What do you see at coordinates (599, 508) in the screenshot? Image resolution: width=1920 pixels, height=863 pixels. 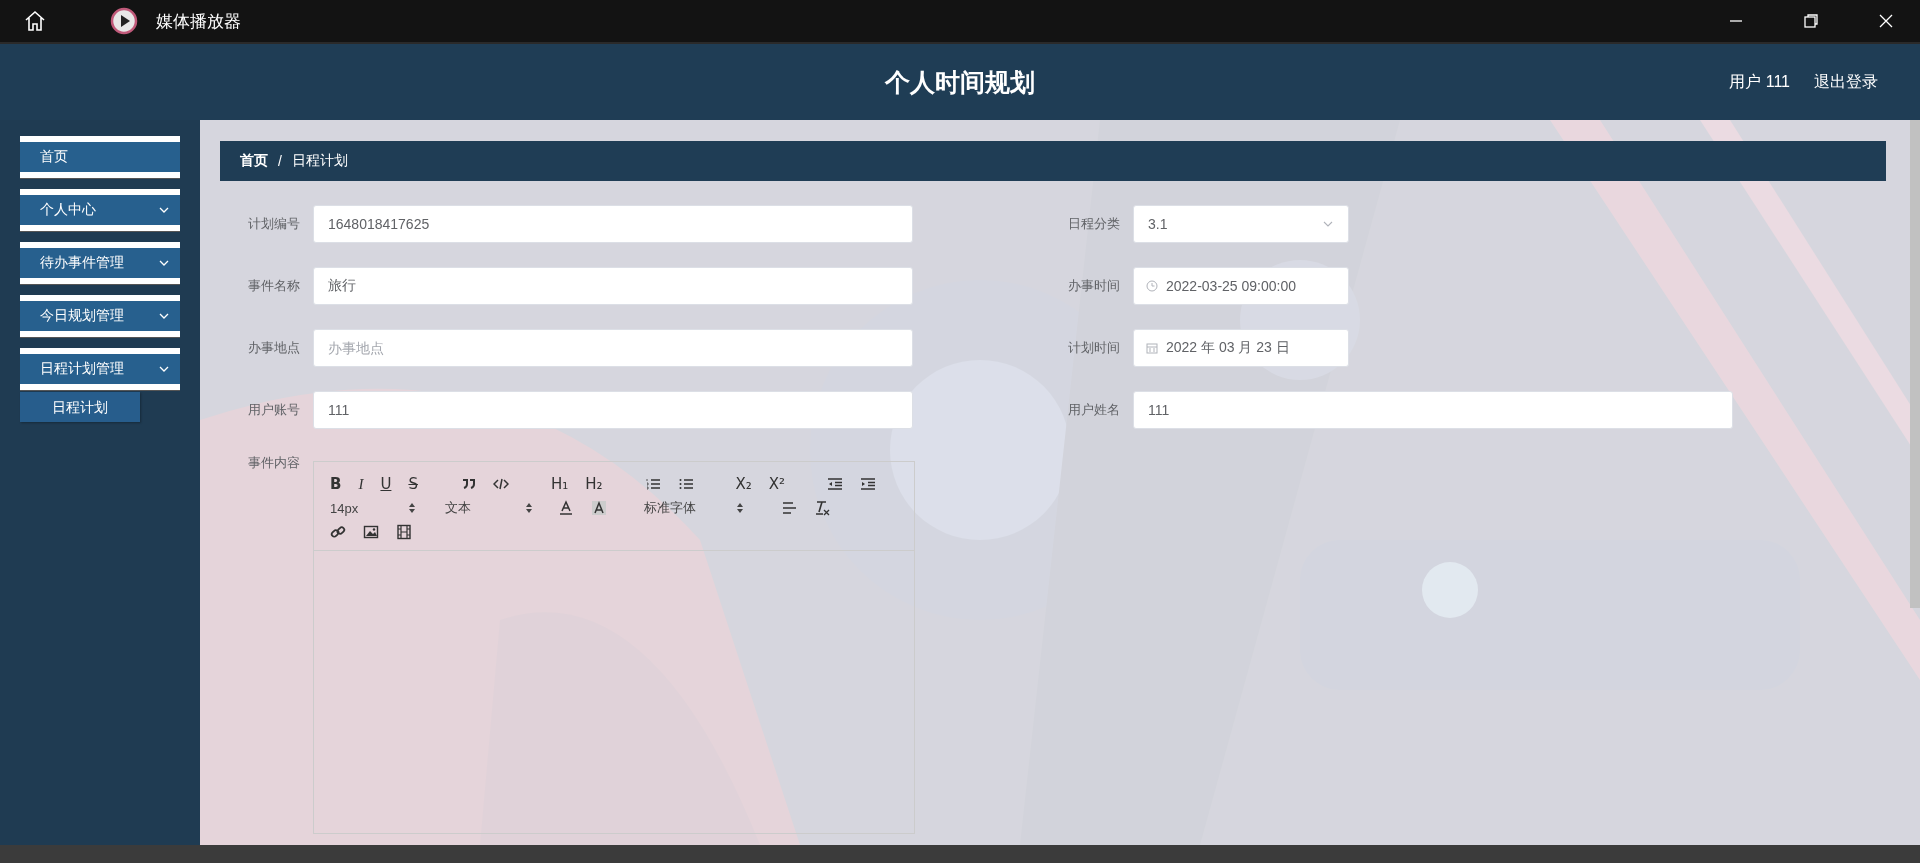 I see `highlight-icon` at bounding box center [599, 508].